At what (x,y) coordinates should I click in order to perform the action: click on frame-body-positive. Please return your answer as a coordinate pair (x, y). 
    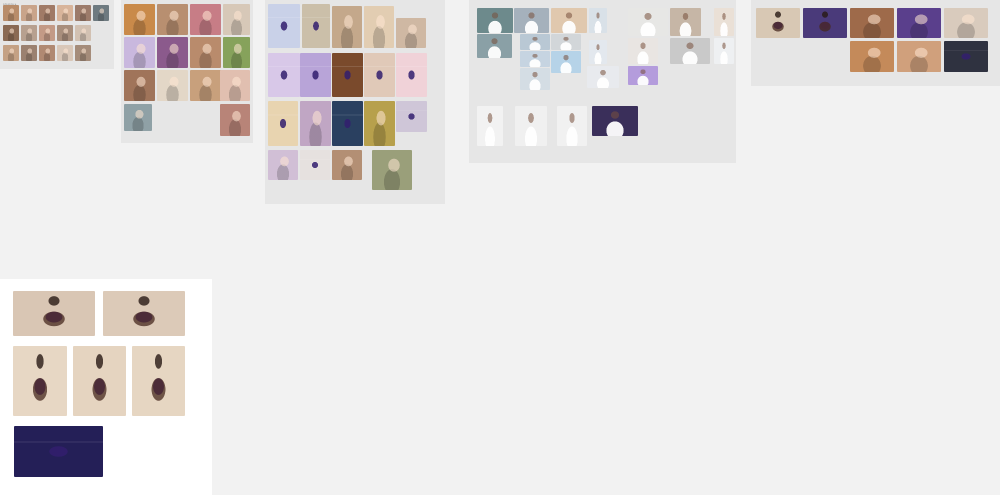
    Looking at the image, I should click on (106, 387).